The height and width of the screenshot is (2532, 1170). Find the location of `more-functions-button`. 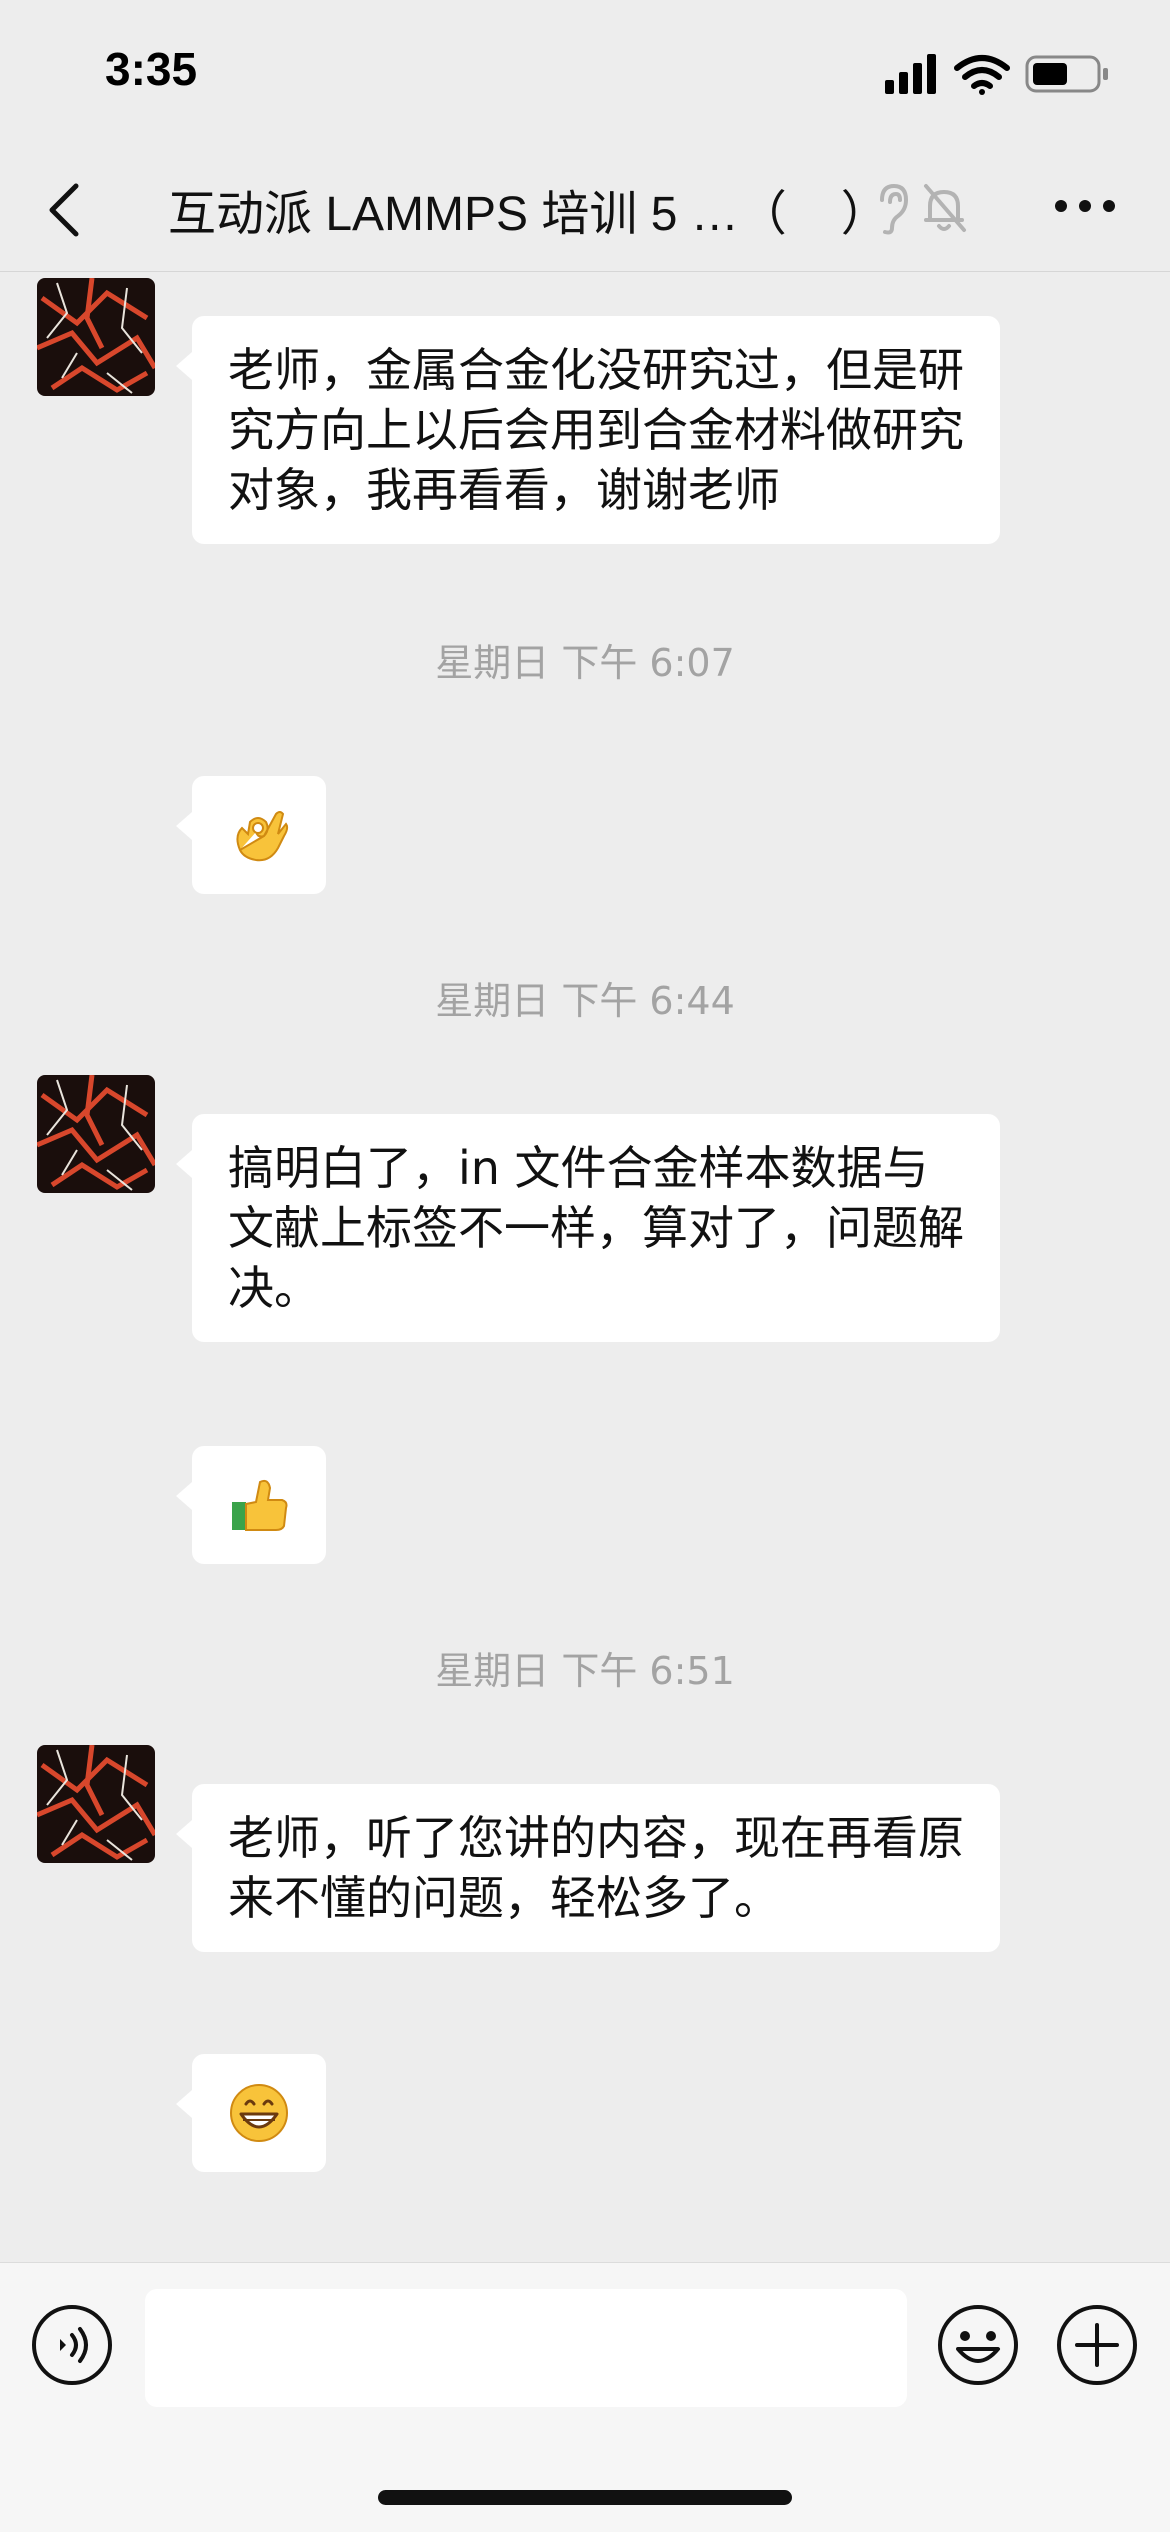

more-functions-button is located at coordinates (1097, 2345).